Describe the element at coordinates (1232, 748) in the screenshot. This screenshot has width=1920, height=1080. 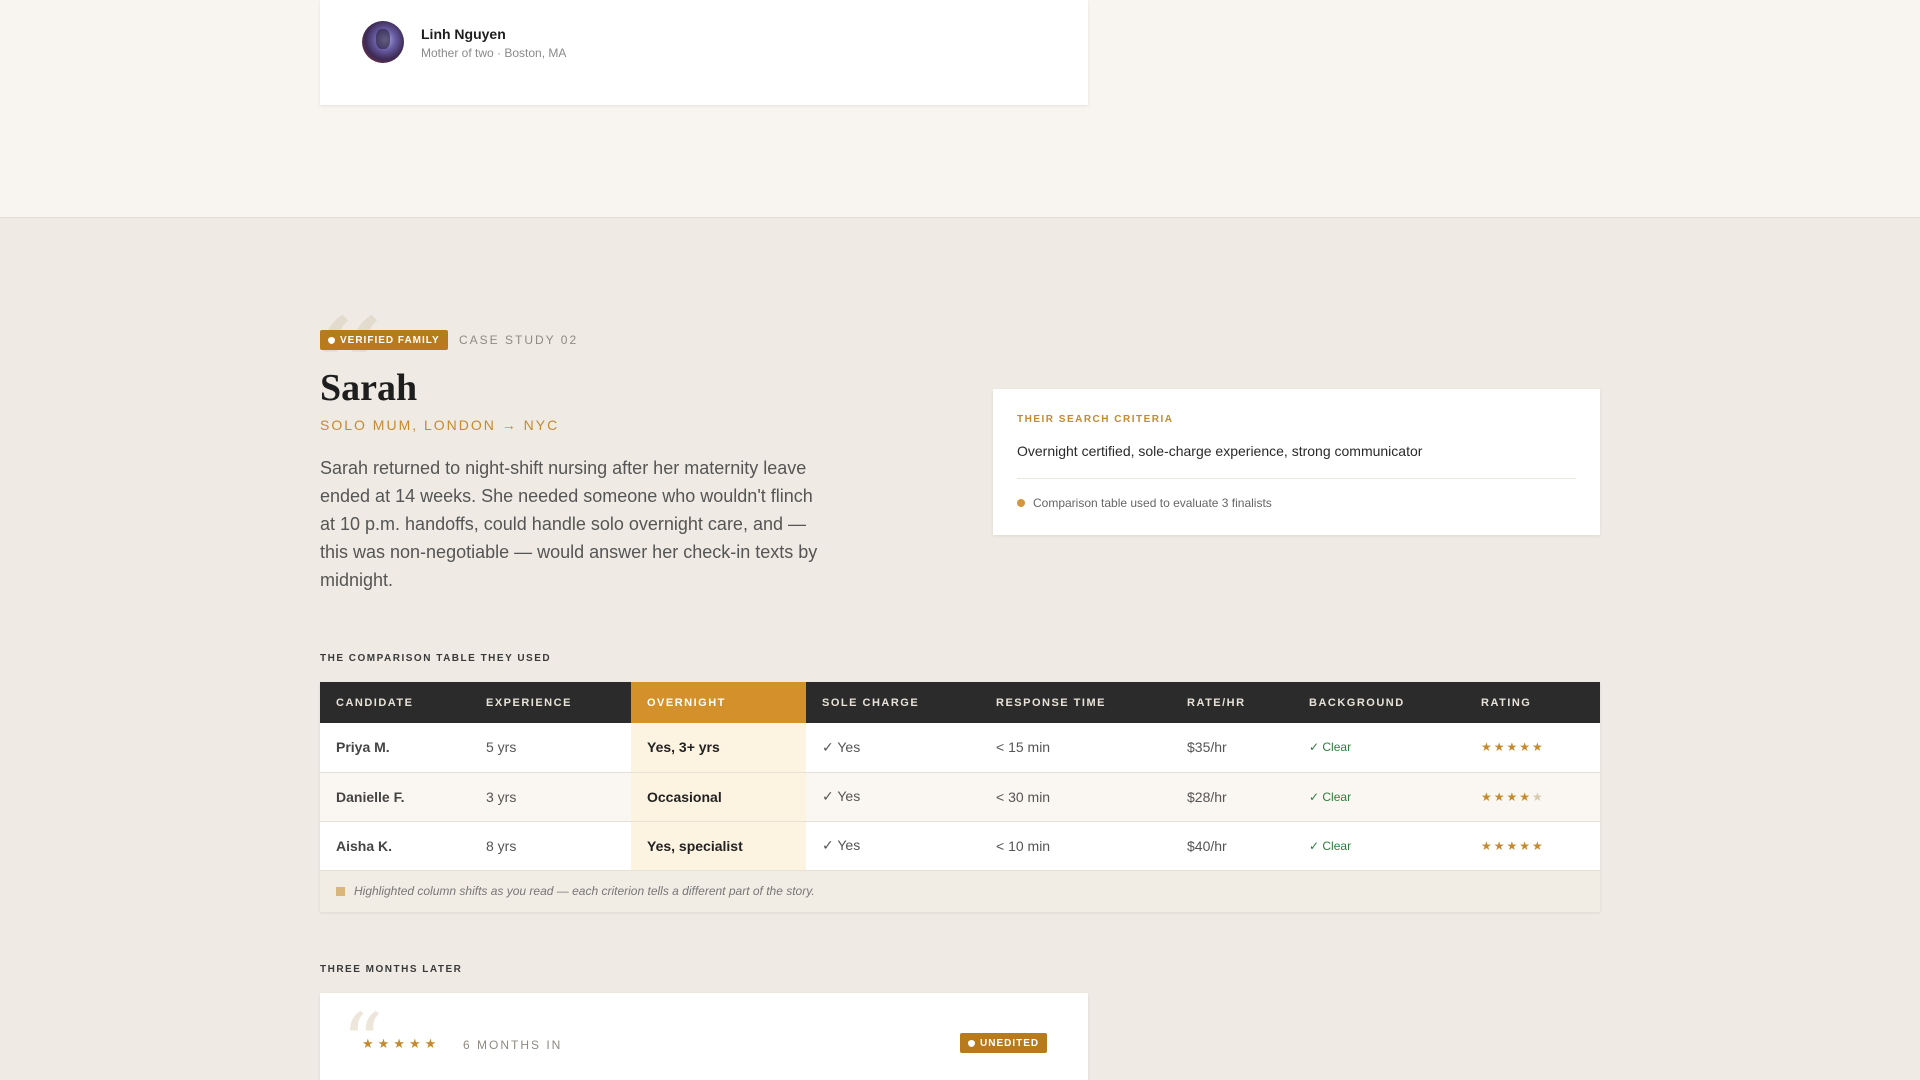
I see `cell-rate: $35/hr` at that location.